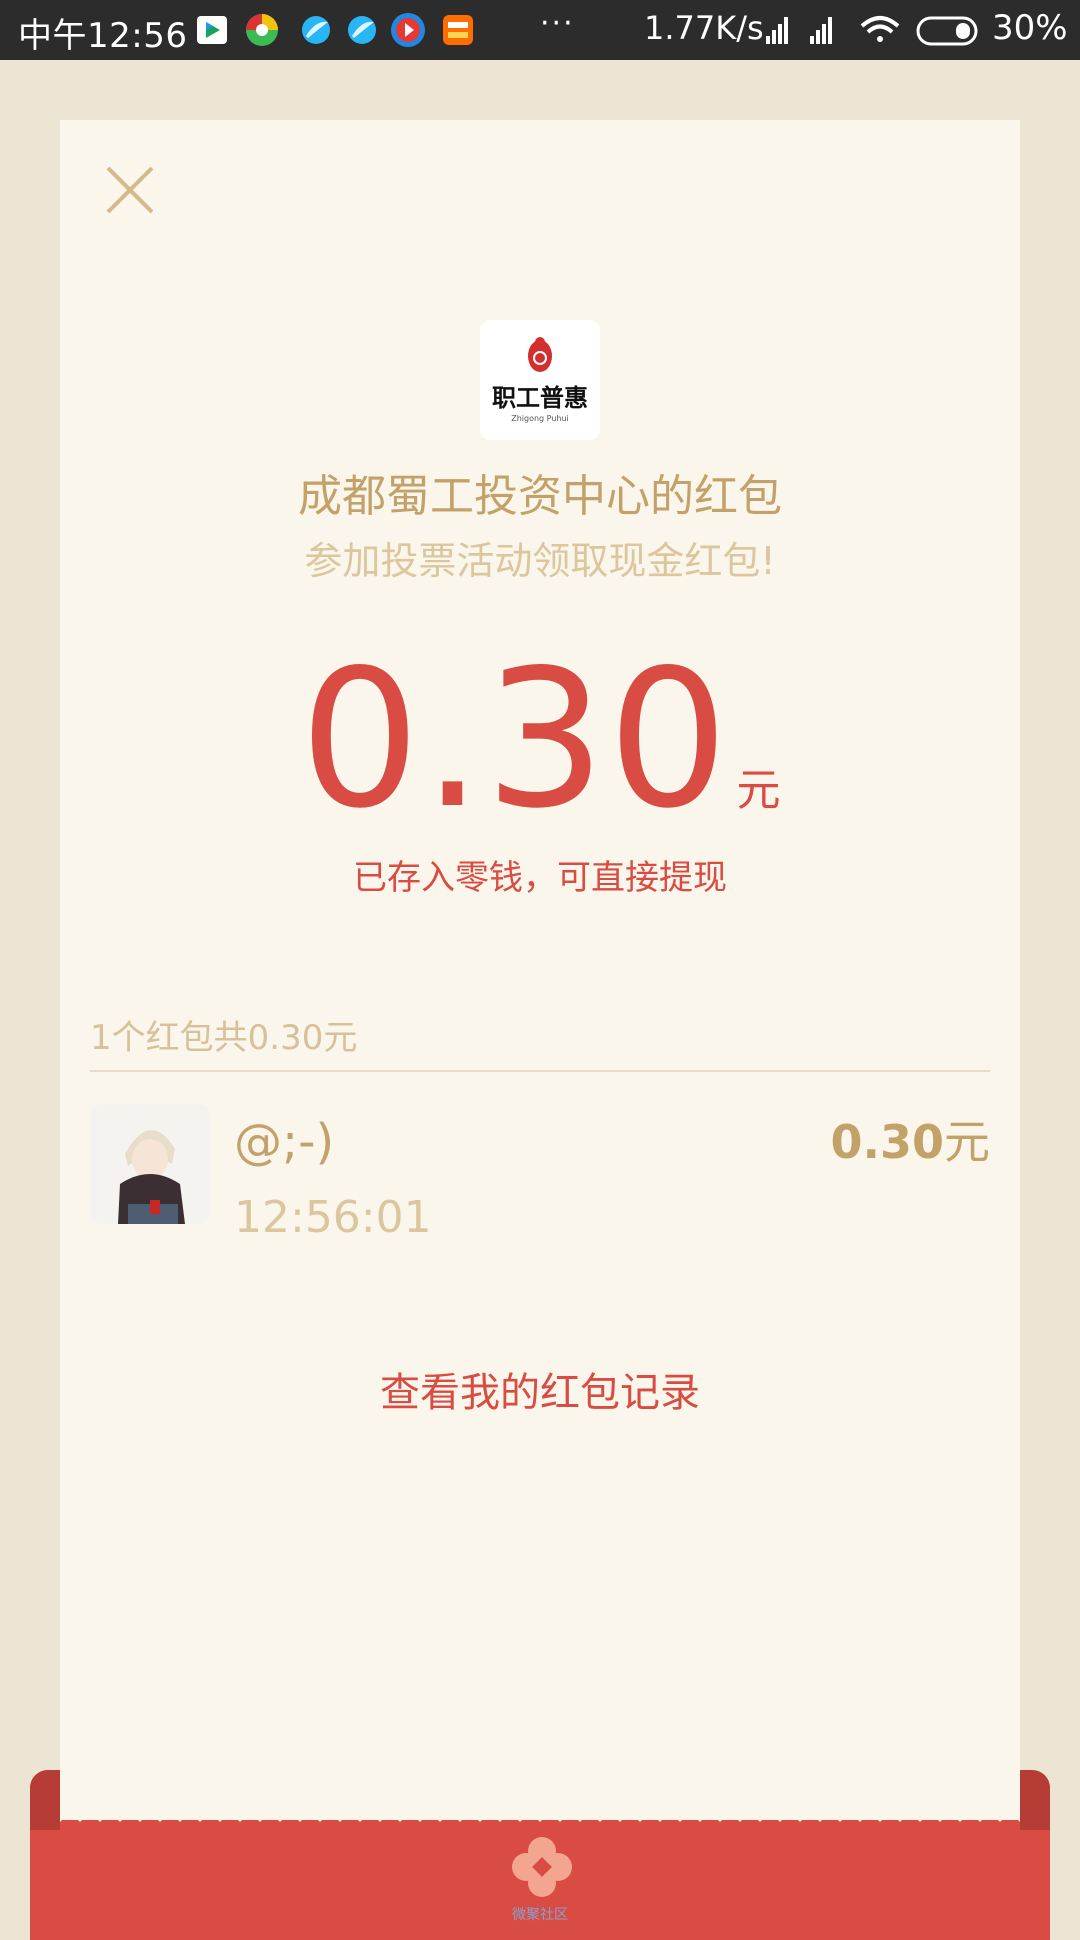 The image size is (1080, 1940). Describe the element at coordinates (947, 31) in the screenshot. I see `battery-icon` at that location.